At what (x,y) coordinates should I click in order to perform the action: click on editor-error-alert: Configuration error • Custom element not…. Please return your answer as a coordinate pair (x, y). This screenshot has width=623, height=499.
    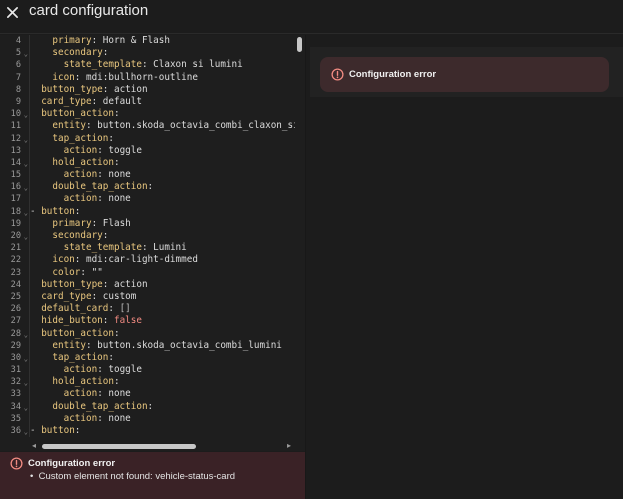
    Looking at the image, I should click on (152, 475).